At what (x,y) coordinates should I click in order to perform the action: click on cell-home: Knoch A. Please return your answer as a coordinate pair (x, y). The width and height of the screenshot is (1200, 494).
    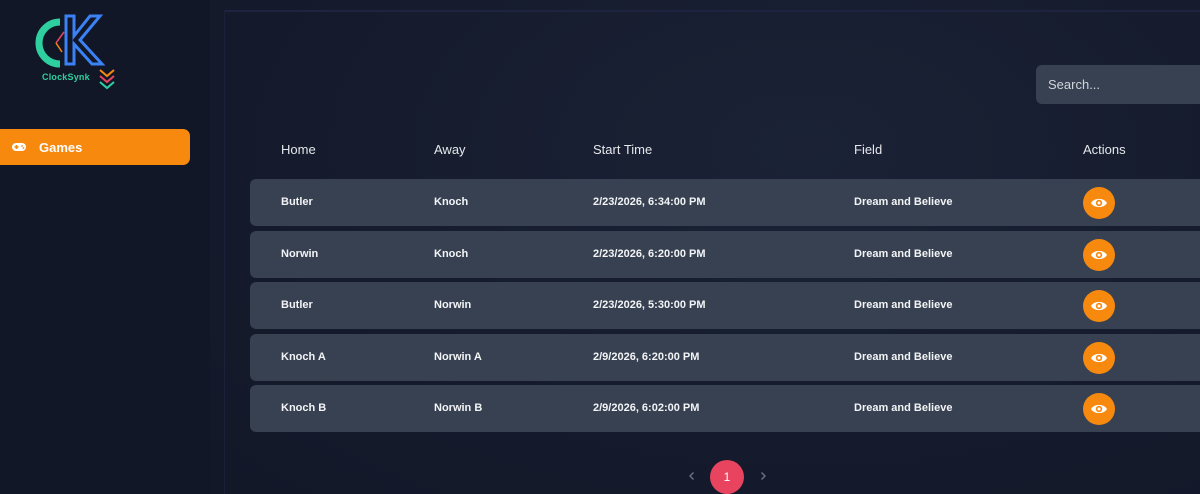
    Looking at the image, I should click on (303, 357).